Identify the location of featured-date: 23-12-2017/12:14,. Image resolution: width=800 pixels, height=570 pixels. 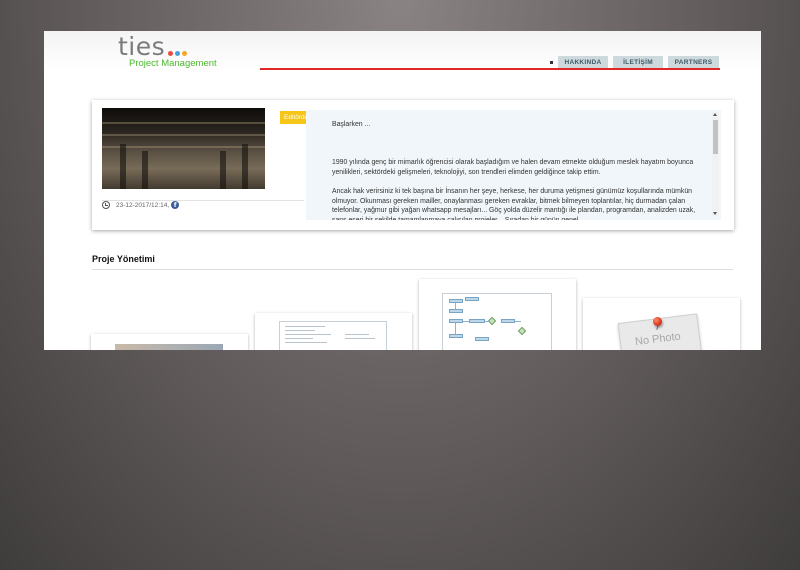
(143, 205).